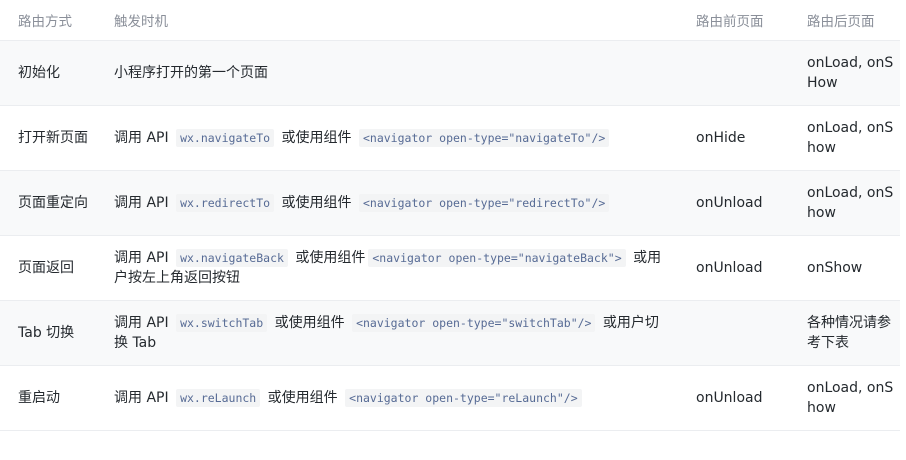 The width and height of the screenshot is (906, 460). Describe the element at coordinates (484, 202) in the screenshot. I see `api-code: <navigator open-type="redirectTo"/>` at that location.